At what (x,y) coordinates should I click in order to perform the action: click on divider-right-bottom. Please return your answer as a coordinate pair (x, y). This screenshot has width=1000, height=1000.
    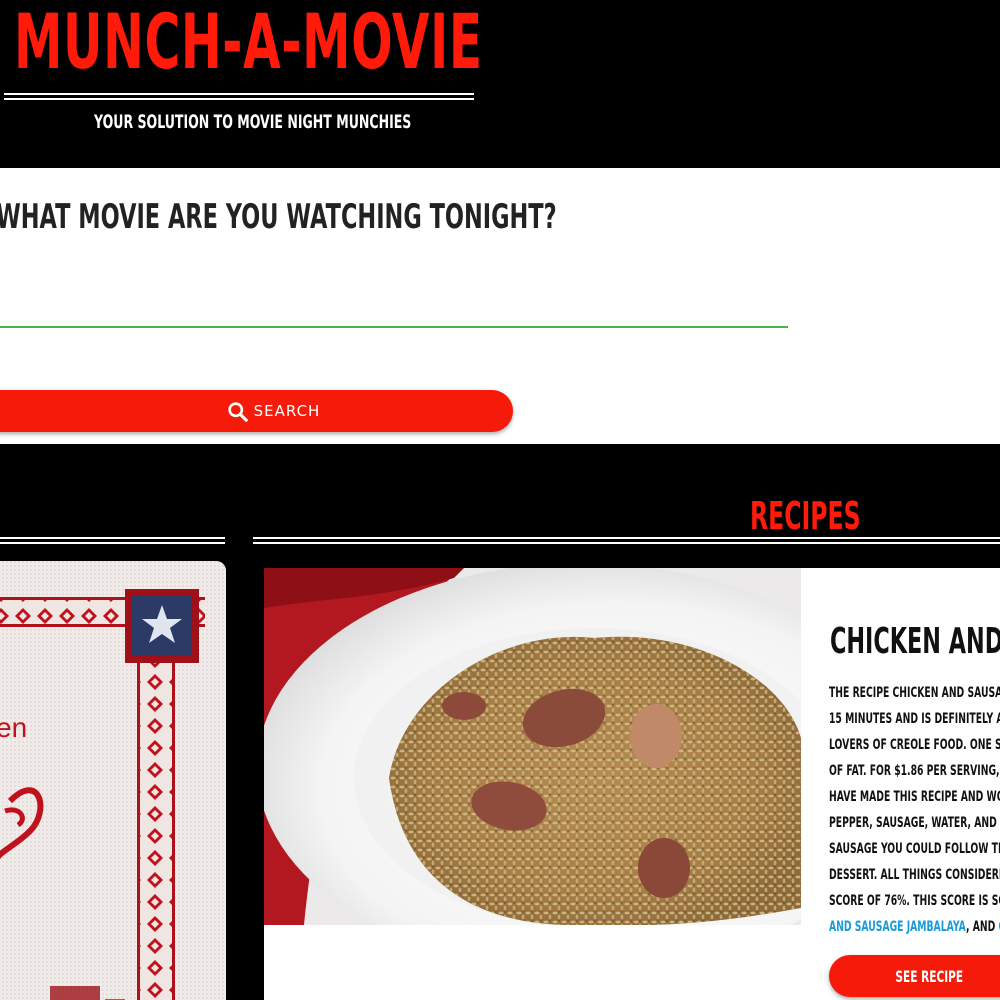
    Looking at the image, I should click on (626, 543).